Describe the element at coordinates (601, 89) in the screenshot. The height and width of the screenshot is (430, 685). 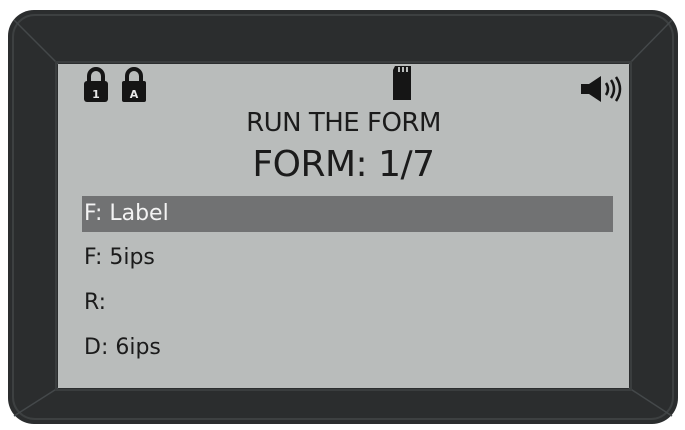
I see `speaker-icon` at that location.